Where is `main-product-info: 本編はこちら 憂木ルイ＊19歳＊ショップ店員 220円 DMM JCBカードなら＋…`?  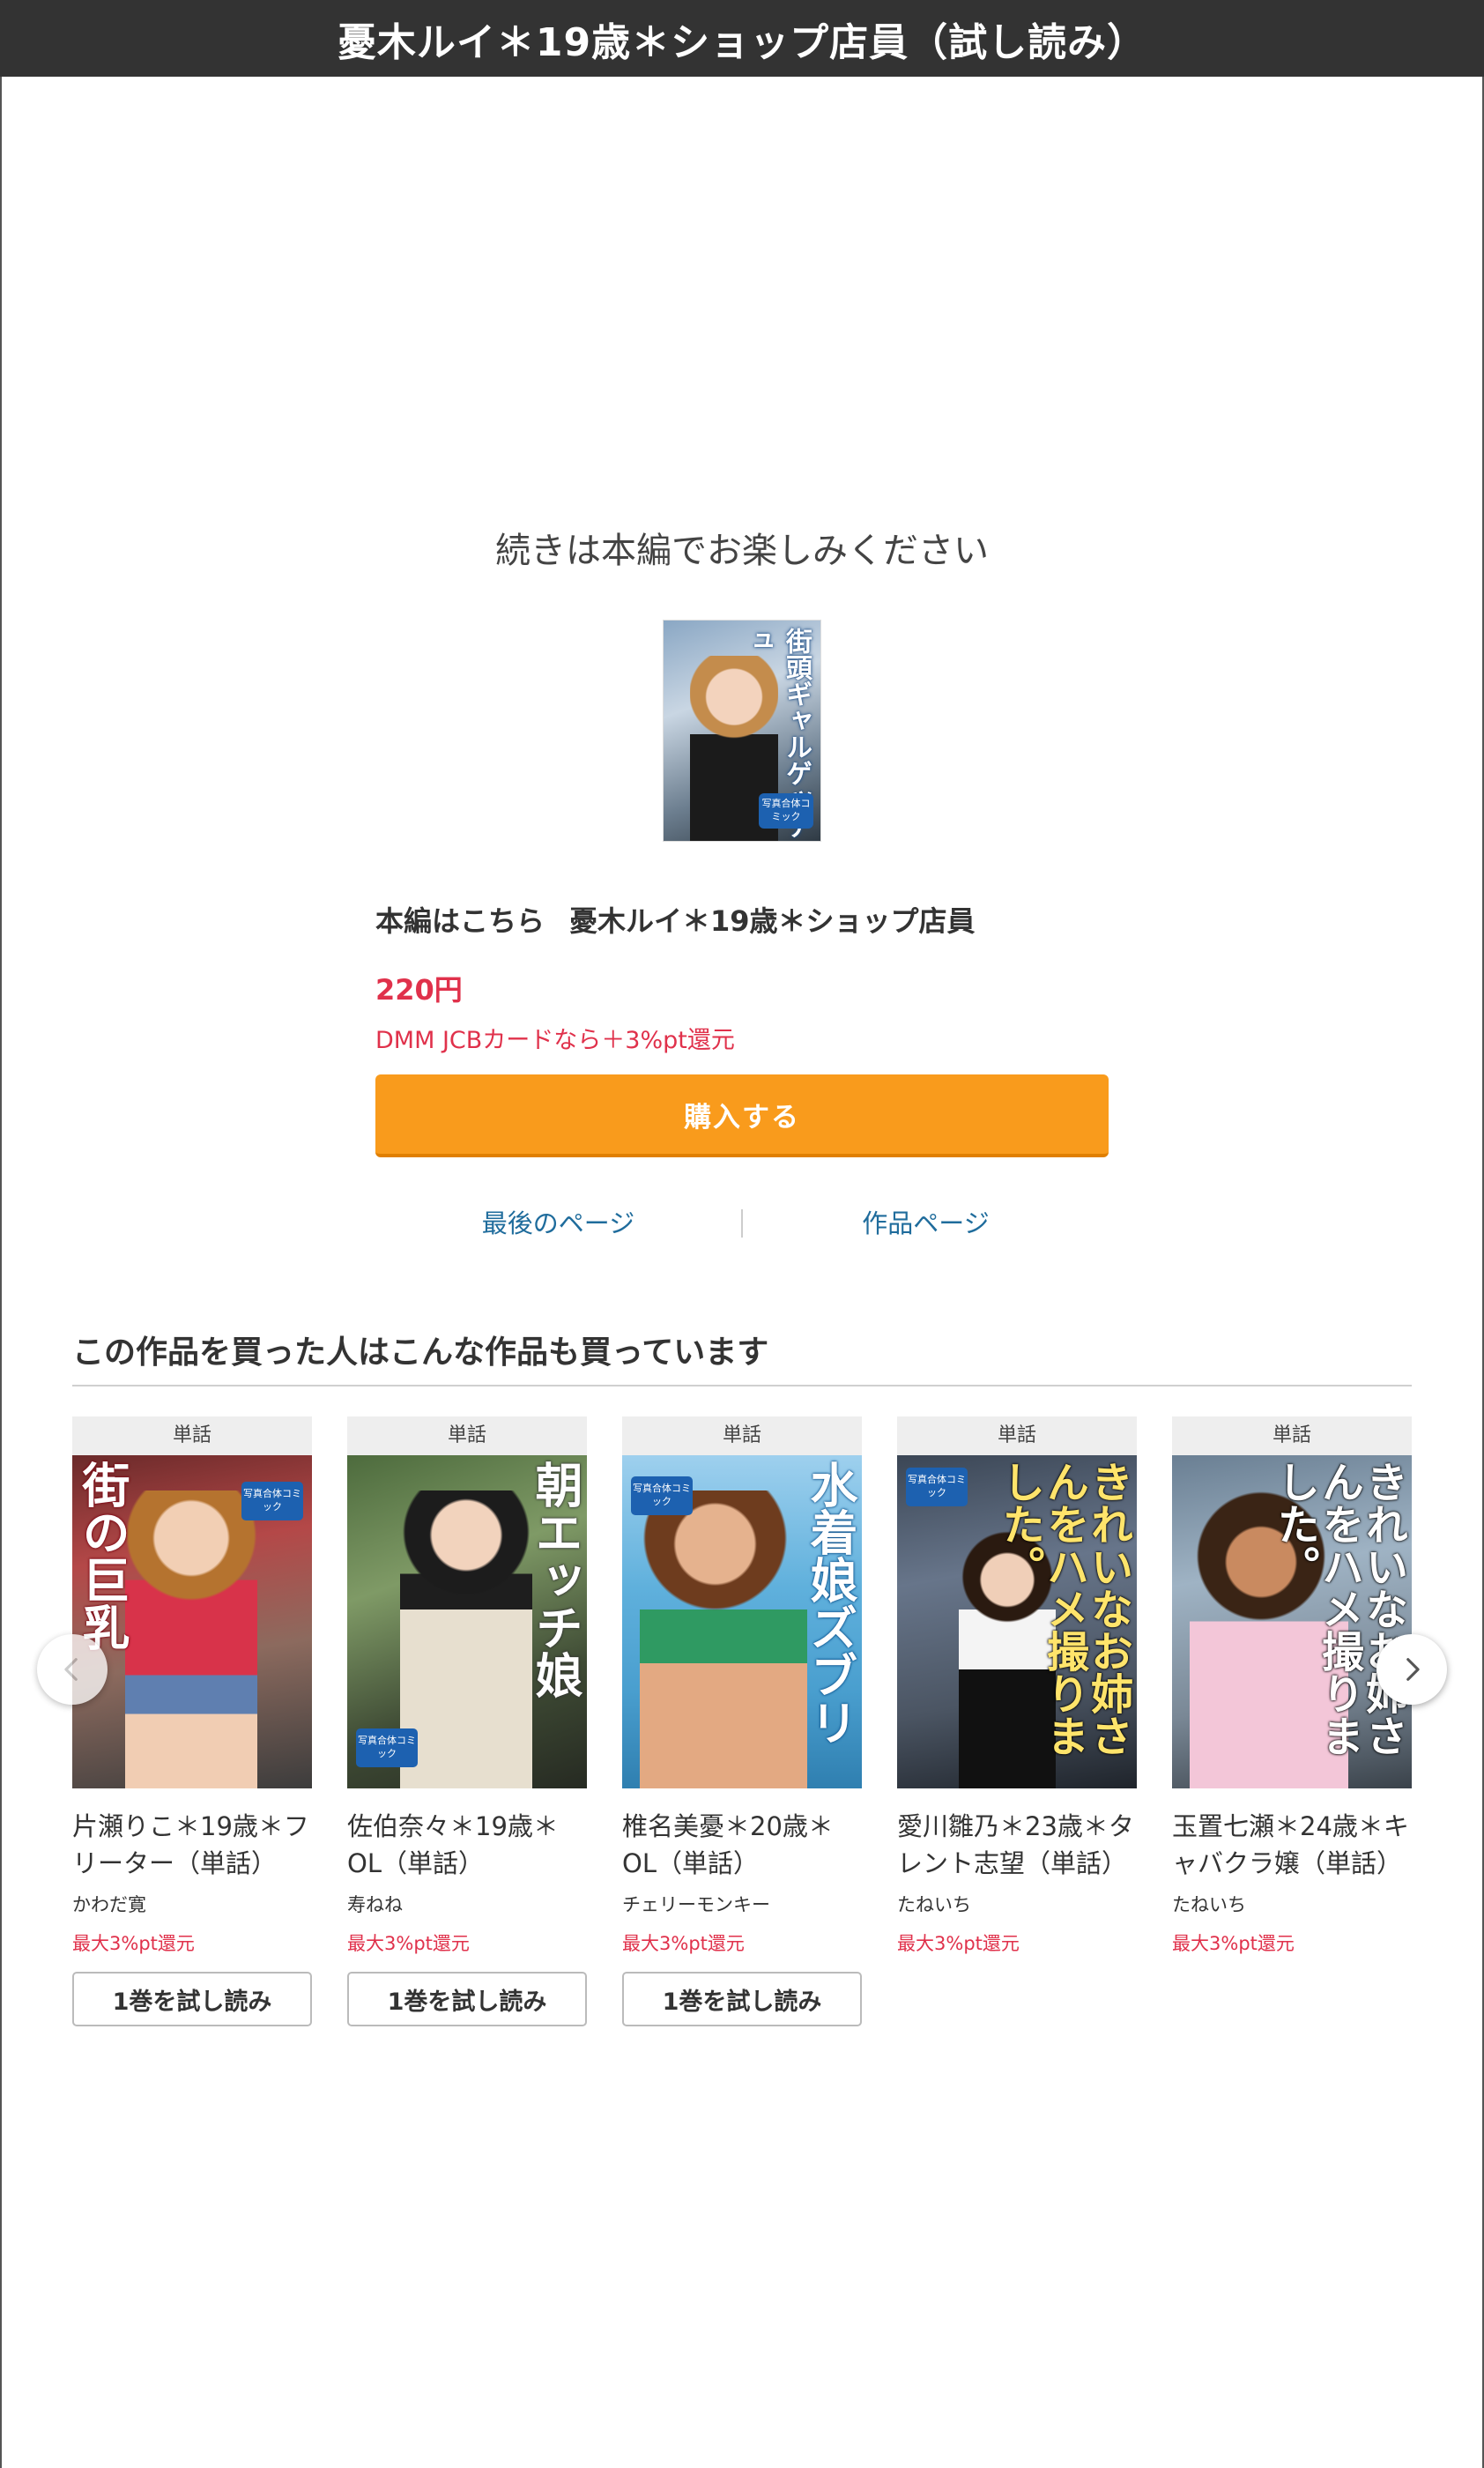
main-product-info: 本編はこちら 憂木ルイ＊19歳＊ショップ店員 220円 DMM JCBカードなら＋… is located at coordinates (742, 1028).